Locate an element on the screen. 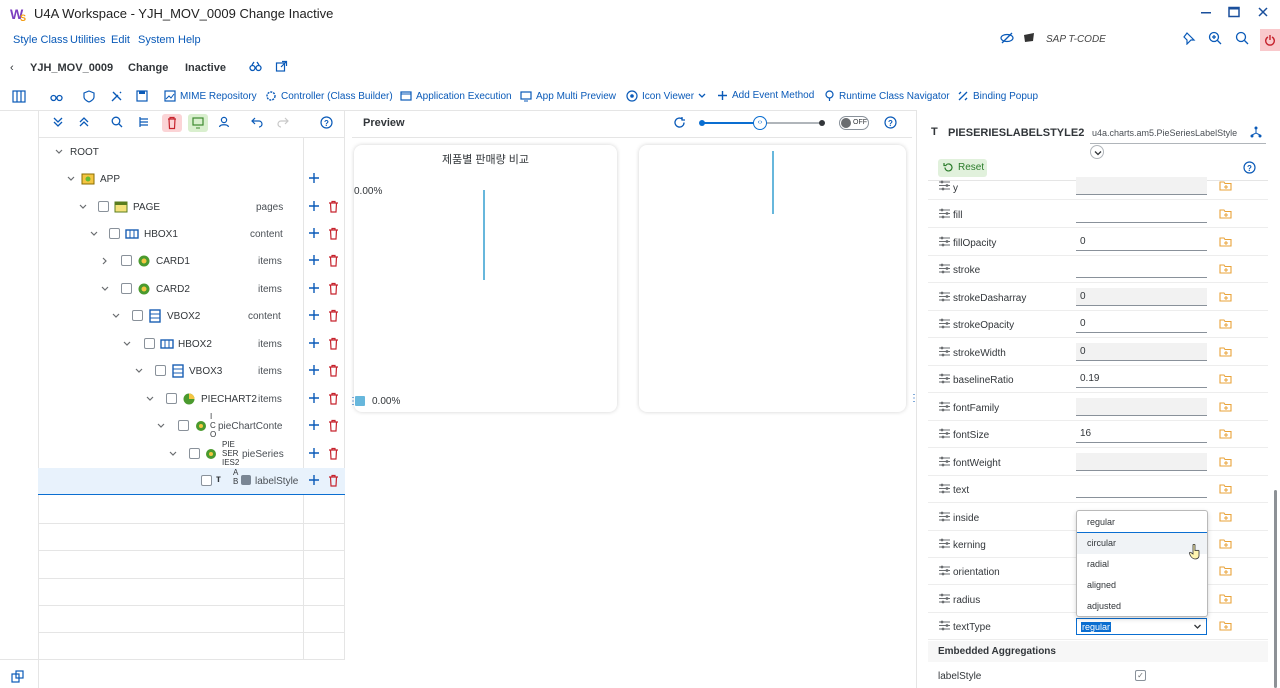 This screenshot has width=1280, height=688. back-icon: ‹ is located at coordinates (12, 68).